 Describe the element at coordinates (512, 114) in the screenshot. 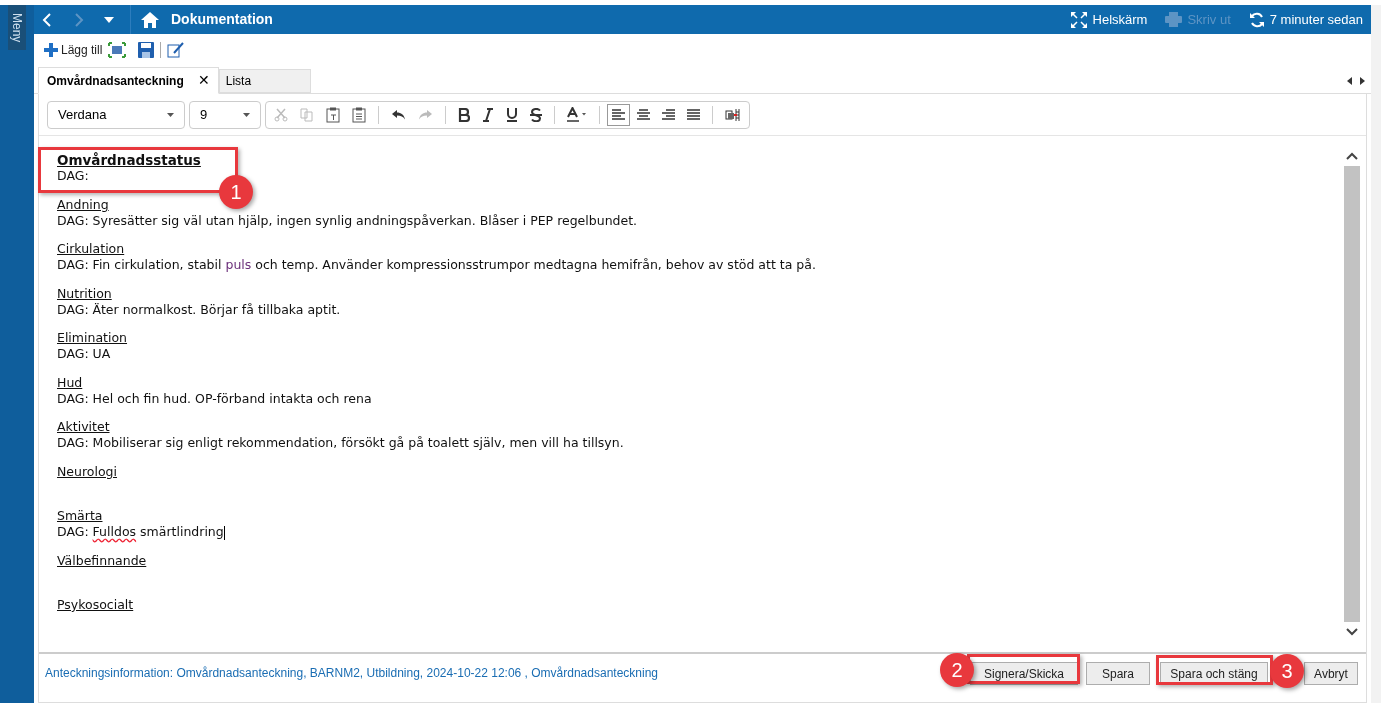

I see `underline-icon` at that location.